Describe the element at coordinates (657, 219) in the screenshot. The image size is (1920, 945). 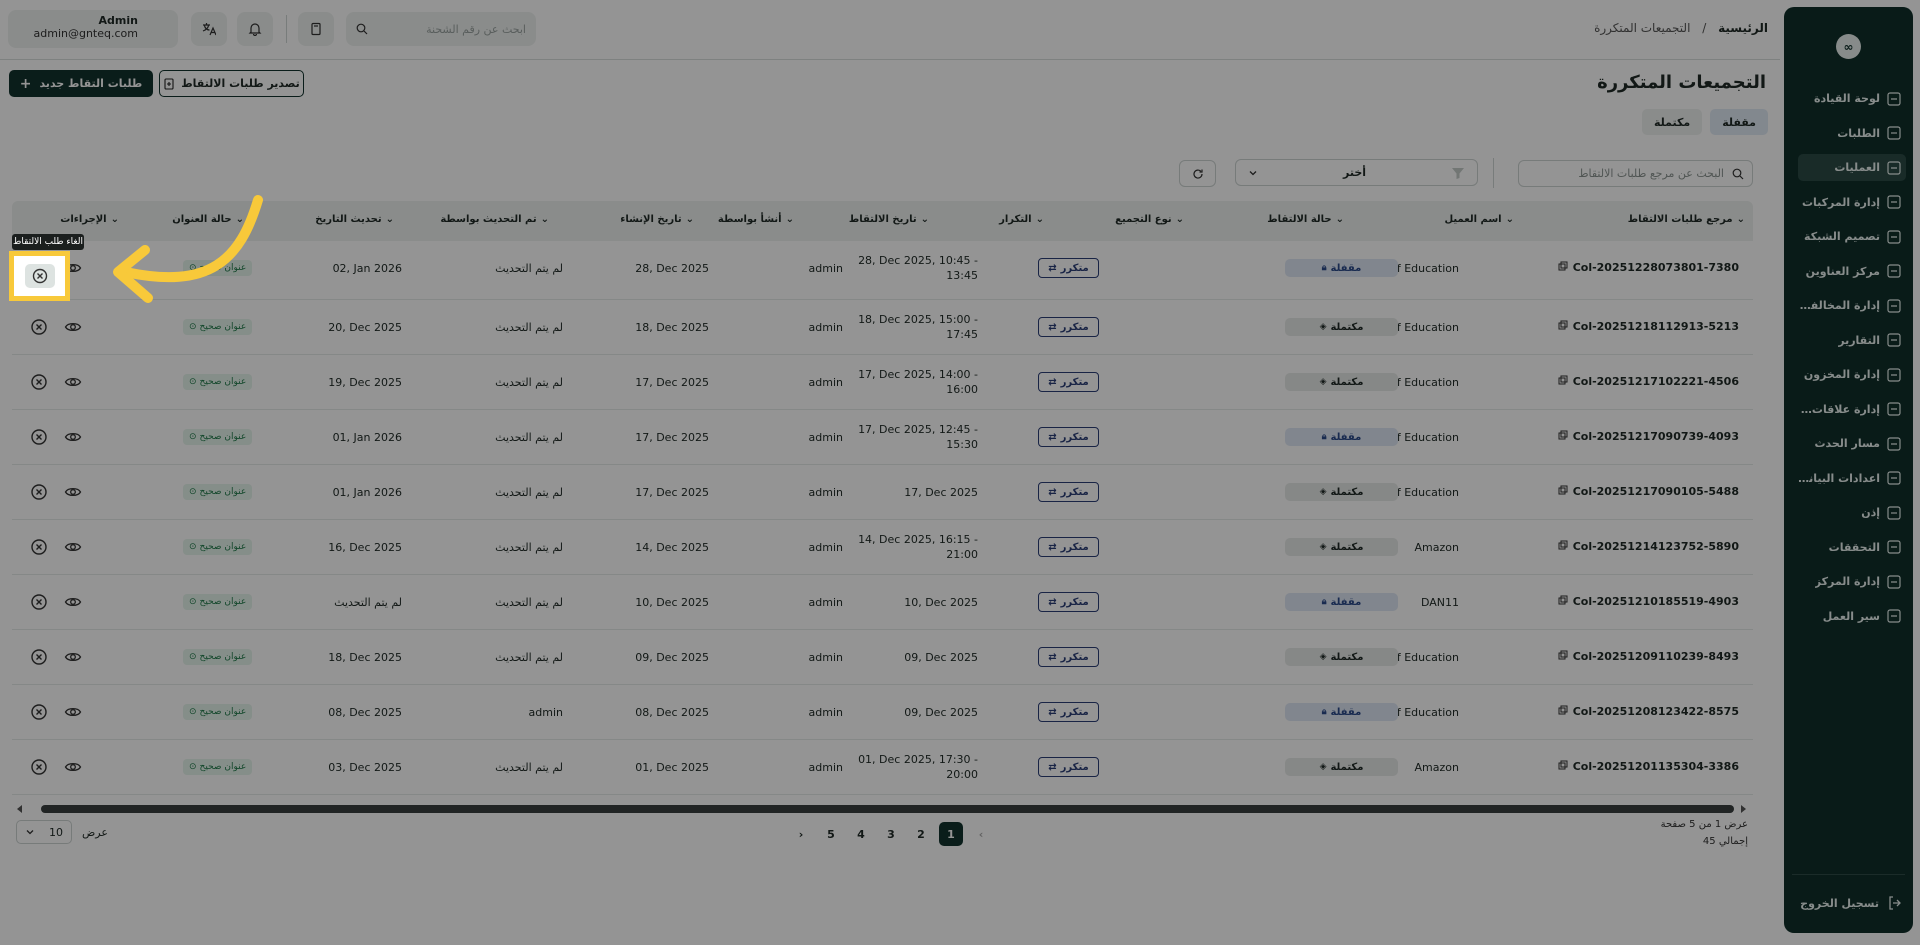
I see `column-header: تاريخ الإنشاء ⌄` at that location.